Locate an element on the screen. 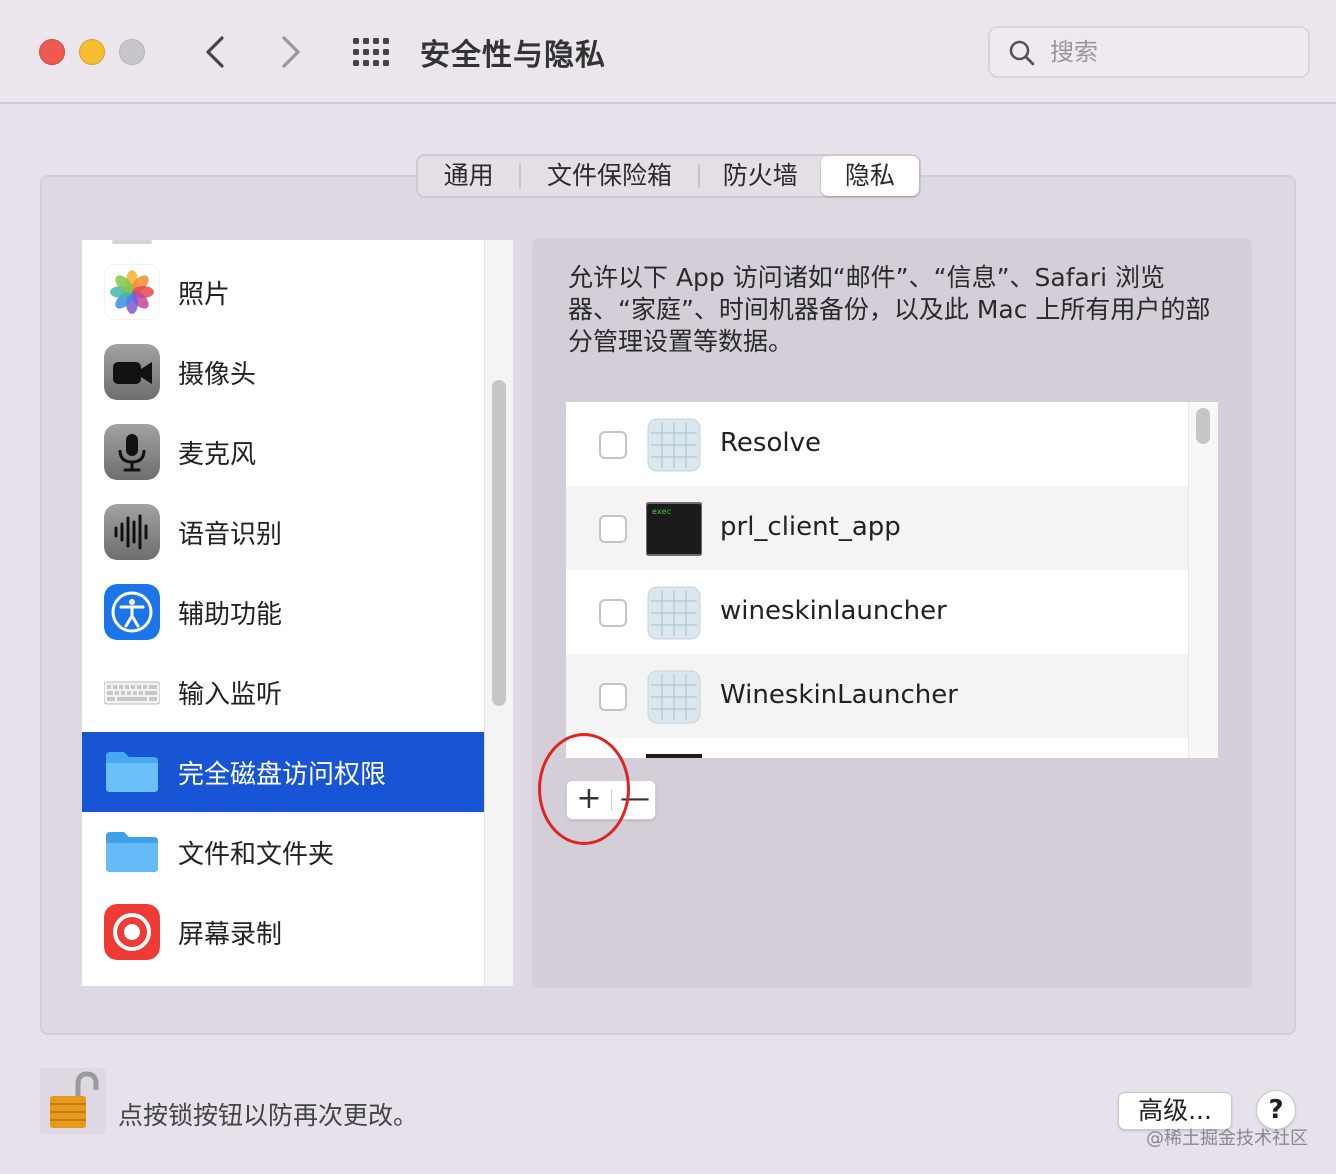 The image size is (1336, 1174). list-item: WineskinLauncher is located at coordinates (877, 696).